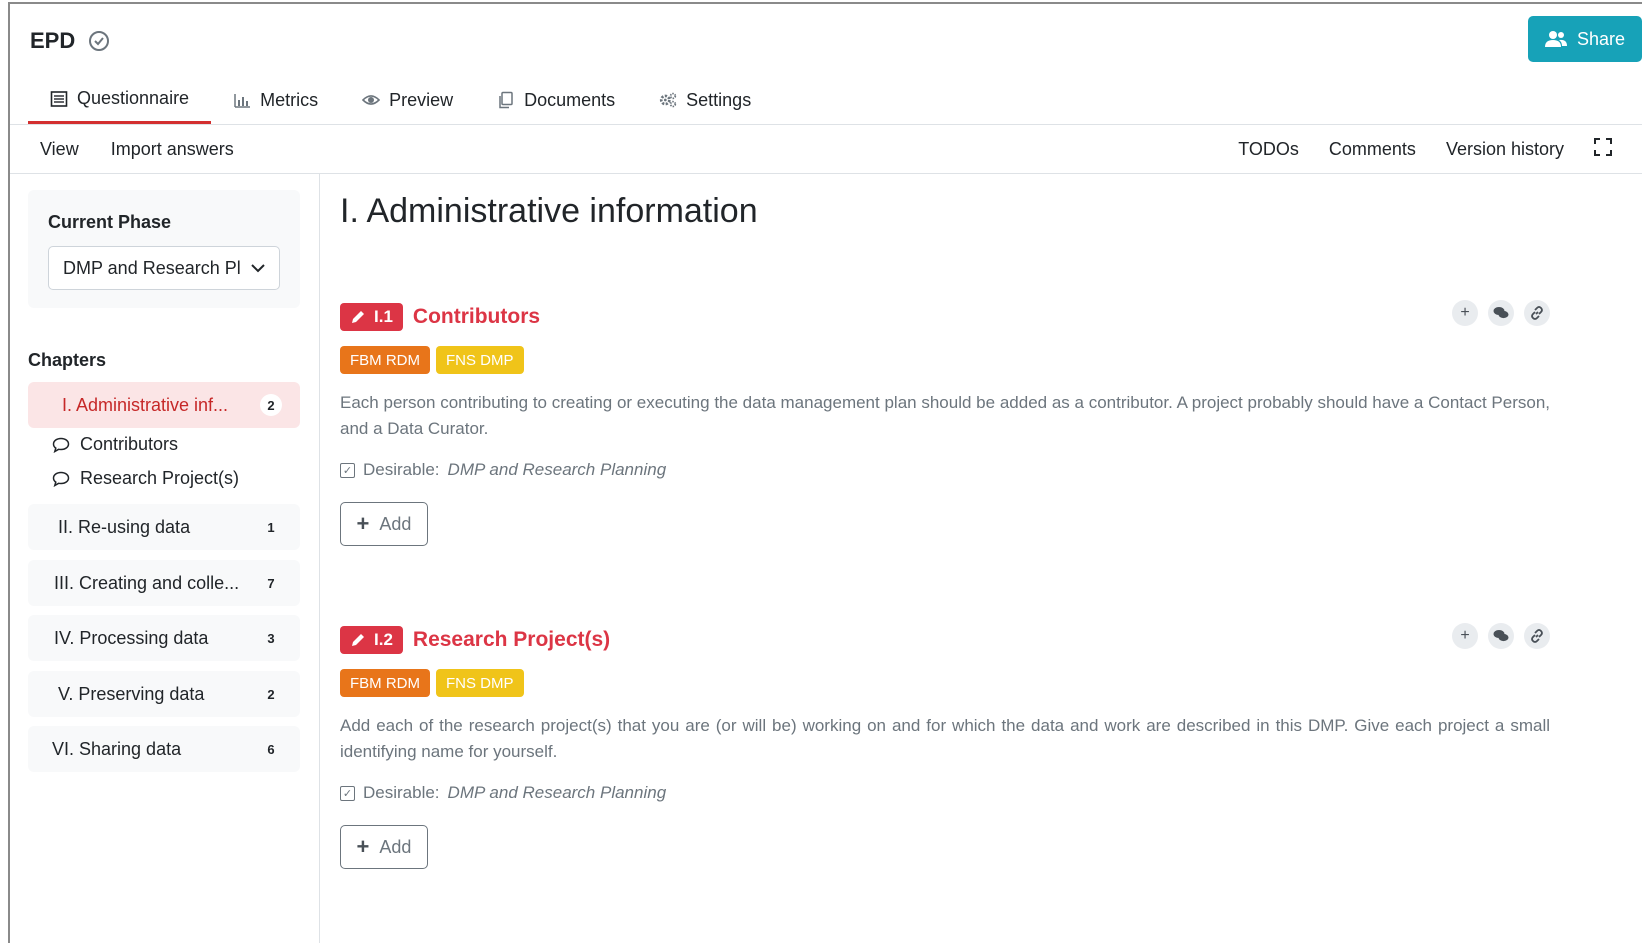 The image size is (1642, 943). I want to click on phase-value: DMP and Research Pl, so click(152, 267).